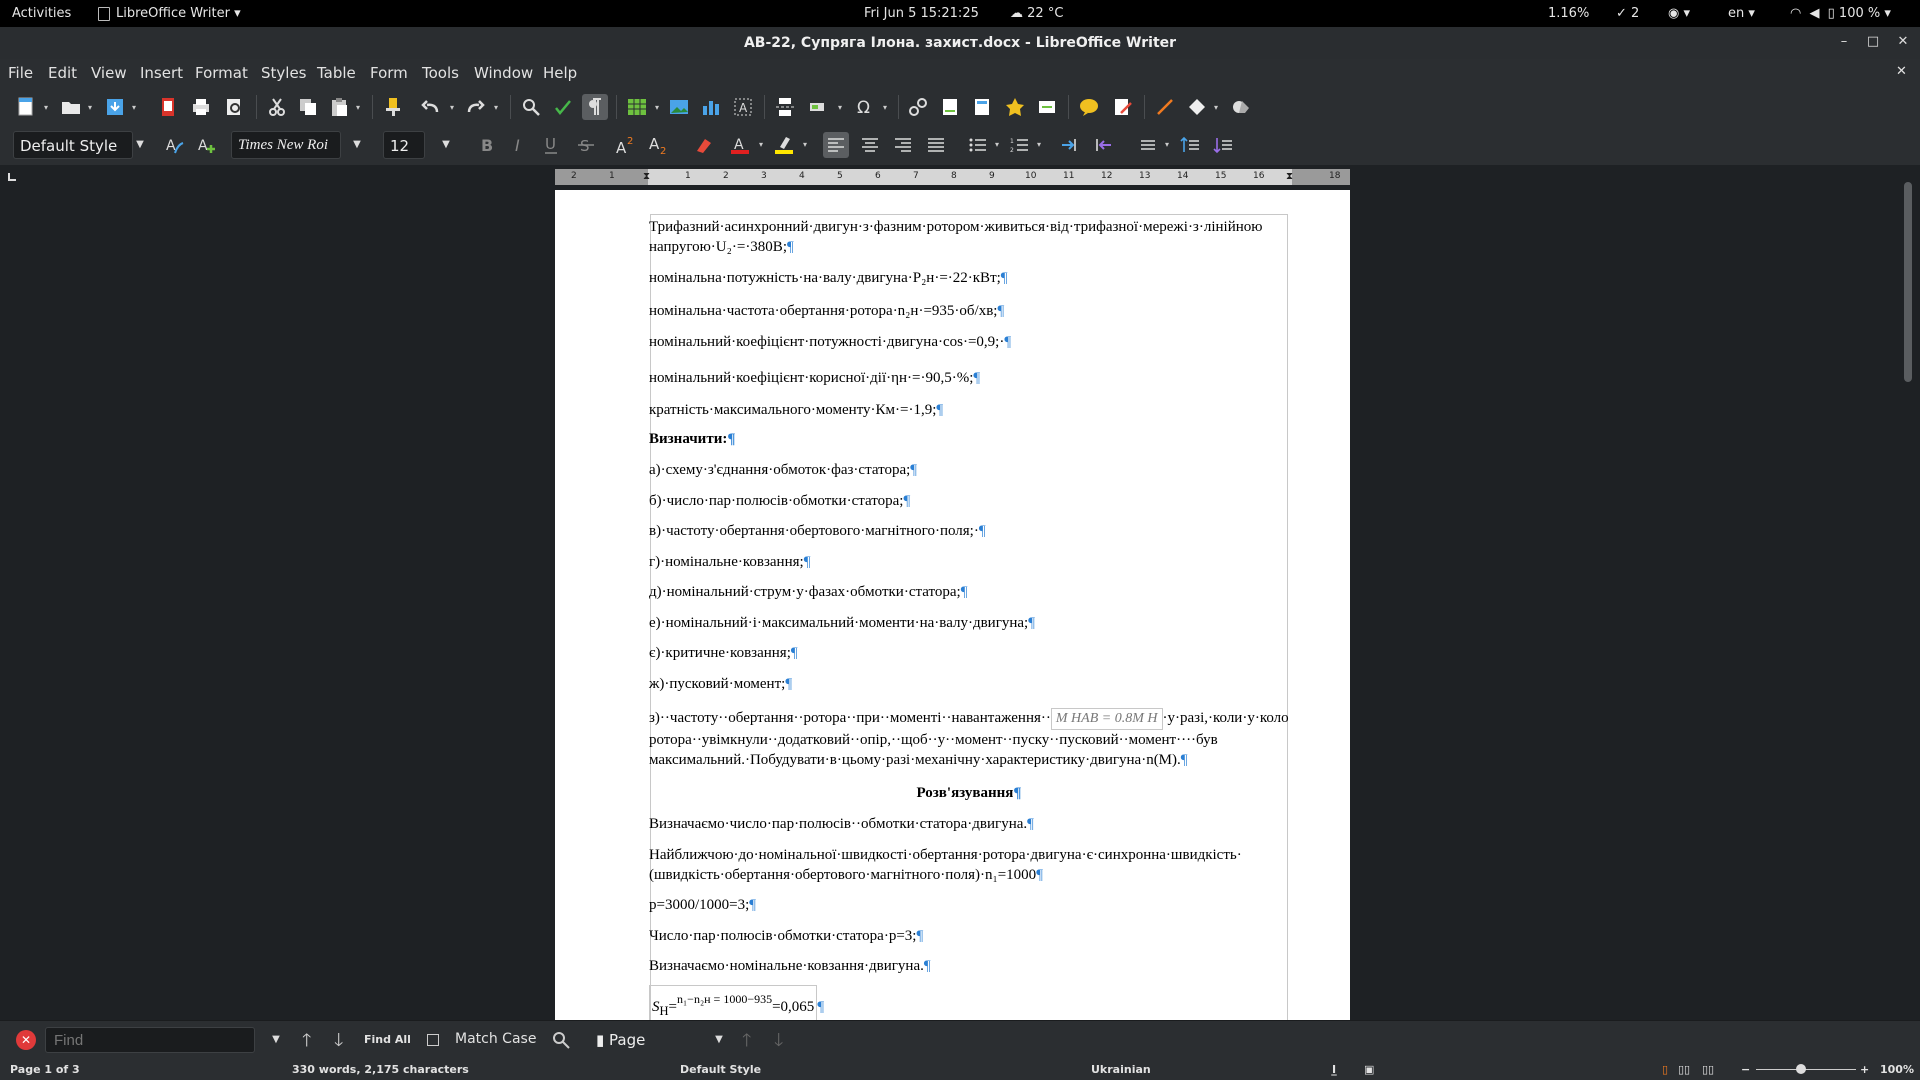  I want to click on paragraph-heading: Визначити:¶, so click(969, 439).